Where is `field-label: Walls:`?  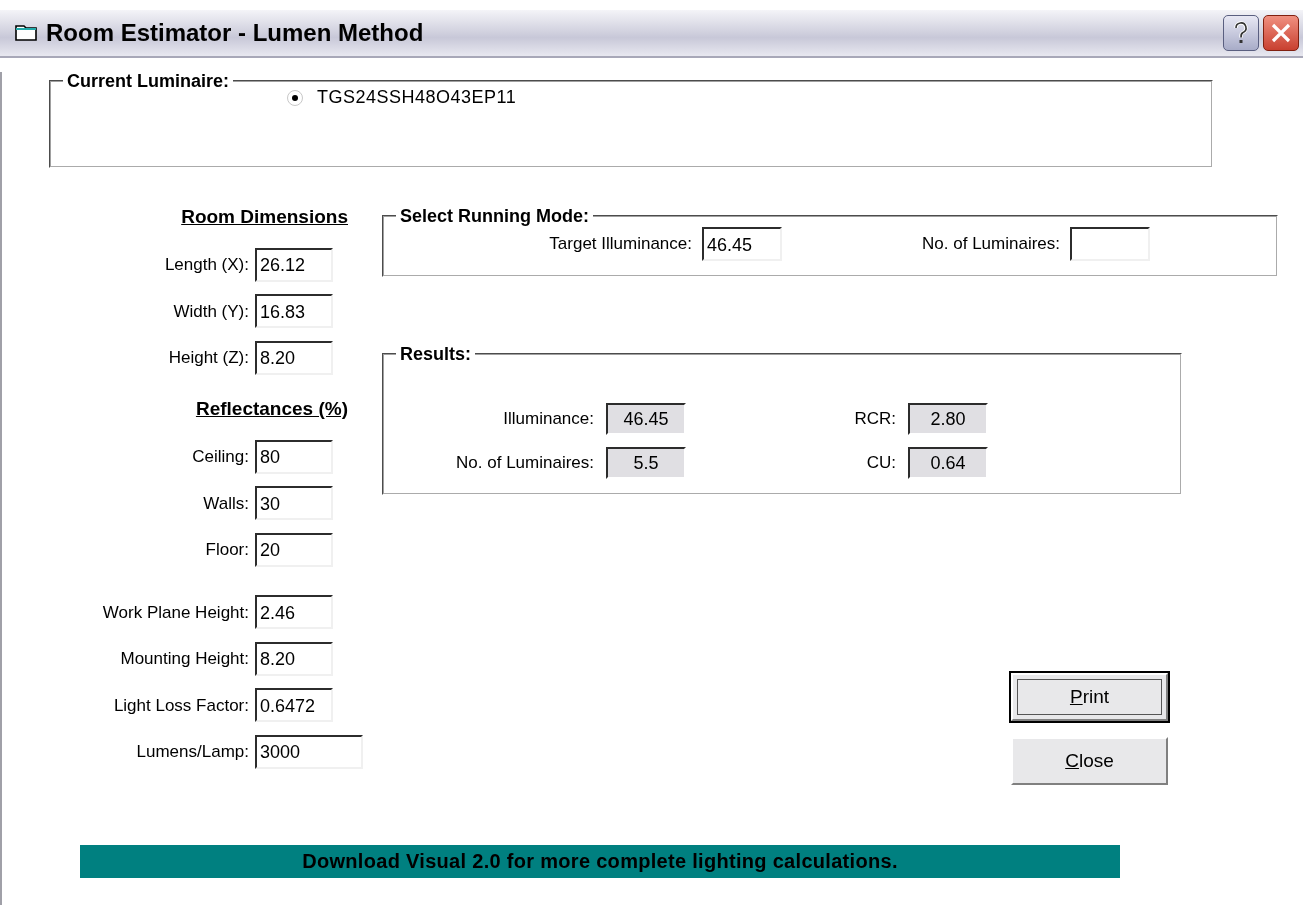 field-label: Walls: is located at coordinates (226, 503).